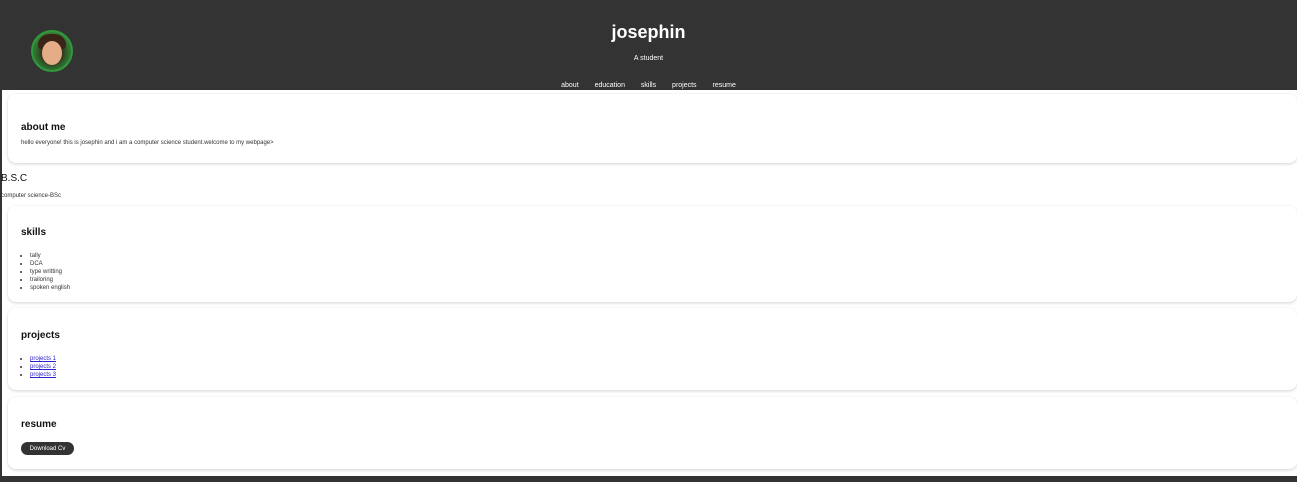 This screenshot has height=482, width=1297. What do you see at coordinates (50, 288) in the screenshot?
I see `skill-item: spoken english` at bounding box center [50, 288].